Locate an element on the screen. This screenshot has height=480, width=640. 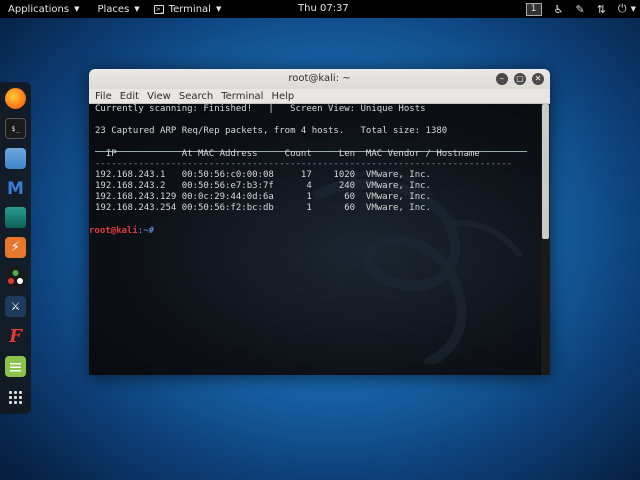
prompt-path: :~# is located at coordinates (146, 231).